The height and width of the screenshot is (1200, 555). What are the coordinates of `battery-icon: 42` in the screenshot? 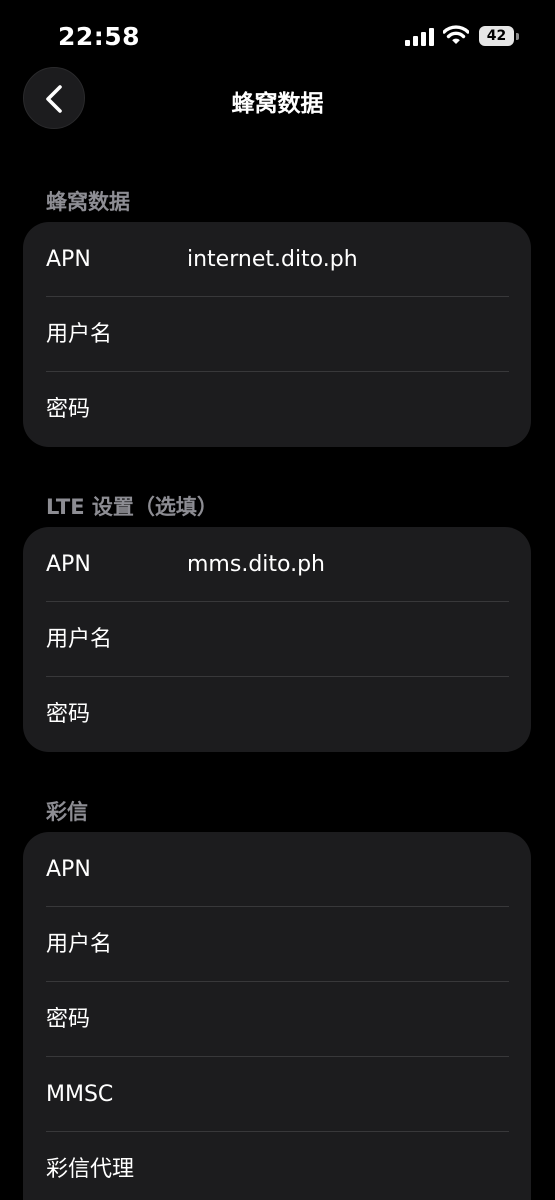 It's located at (499, 36).